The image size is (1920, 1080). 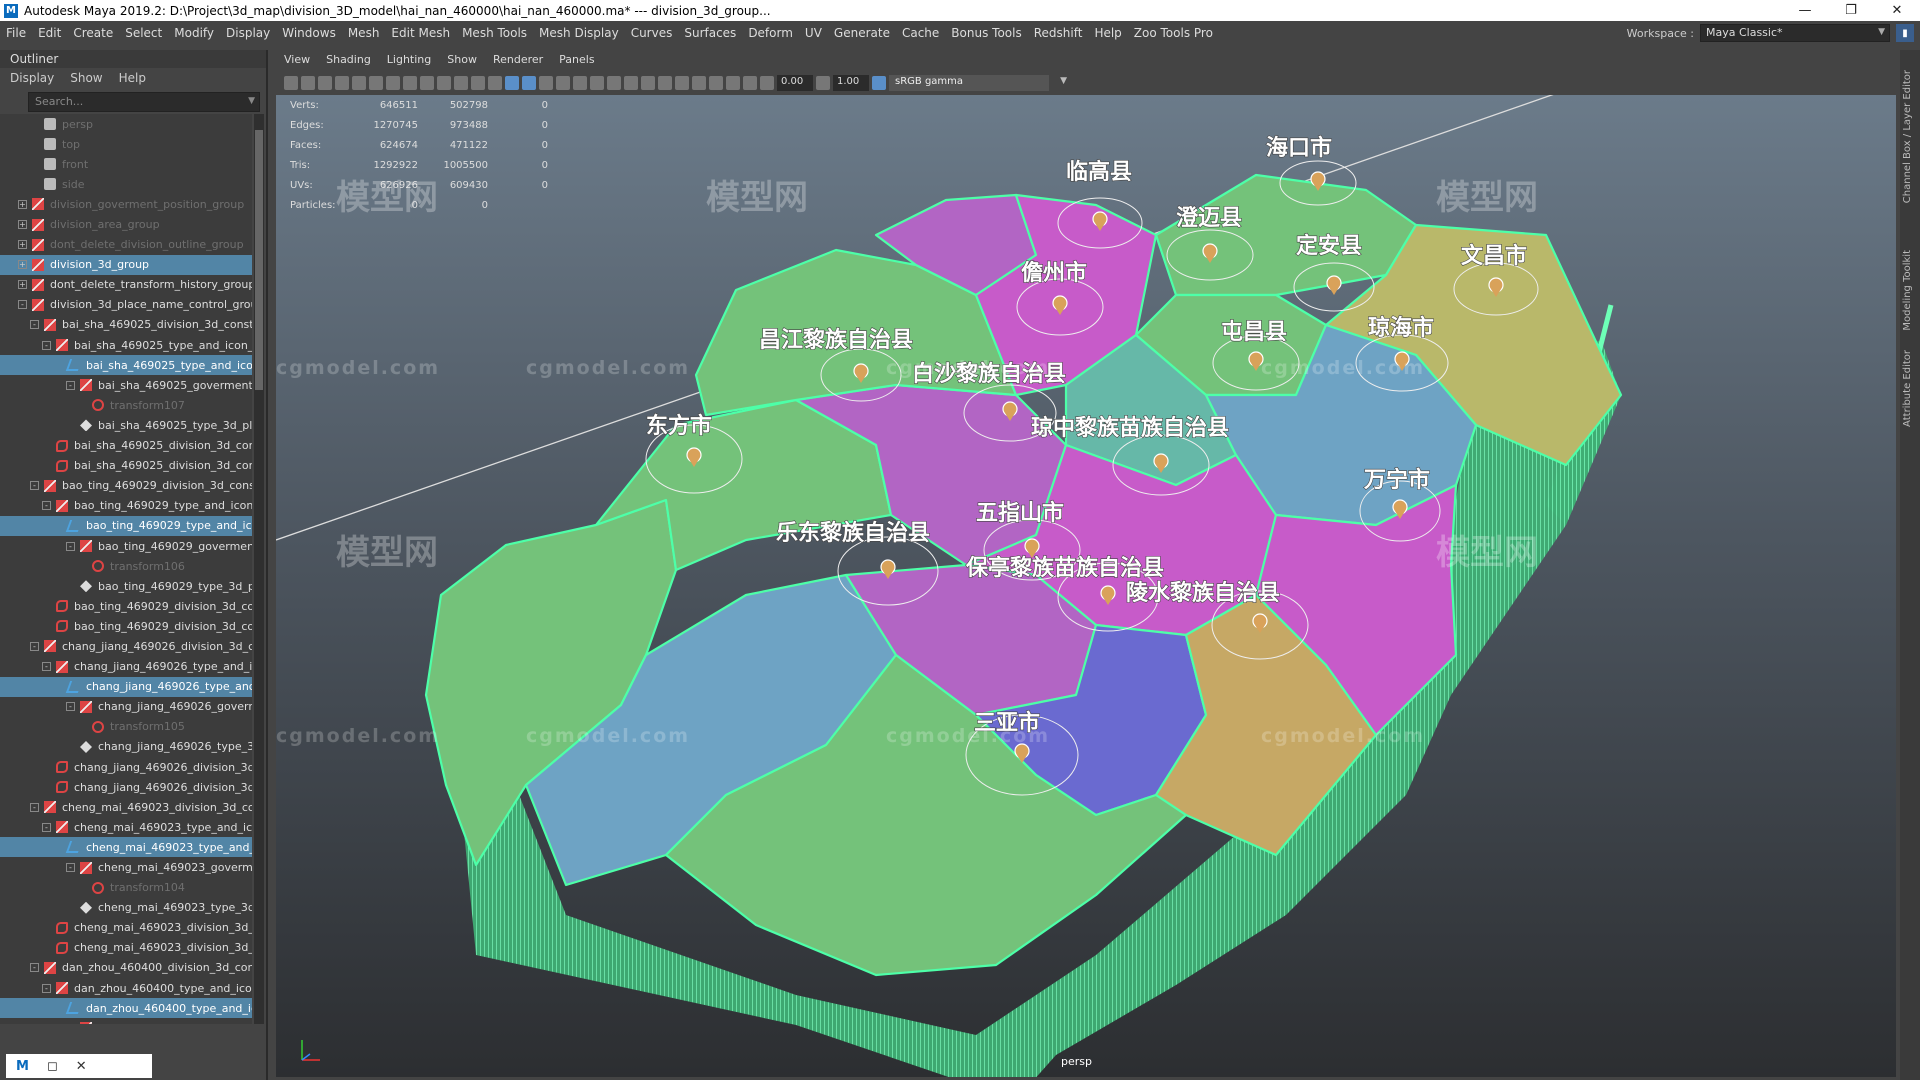 What do you see at coordinates (409, 62) in the screenshot?
I see `panel-menu-lighting: Lighting` at bounding box center [409, 62].